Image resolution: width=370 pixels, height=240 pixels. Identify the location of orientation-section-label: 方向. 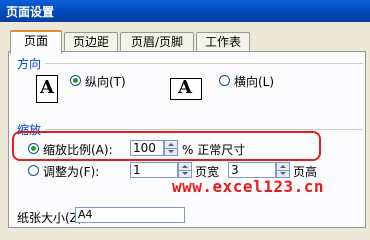
(31, 63).